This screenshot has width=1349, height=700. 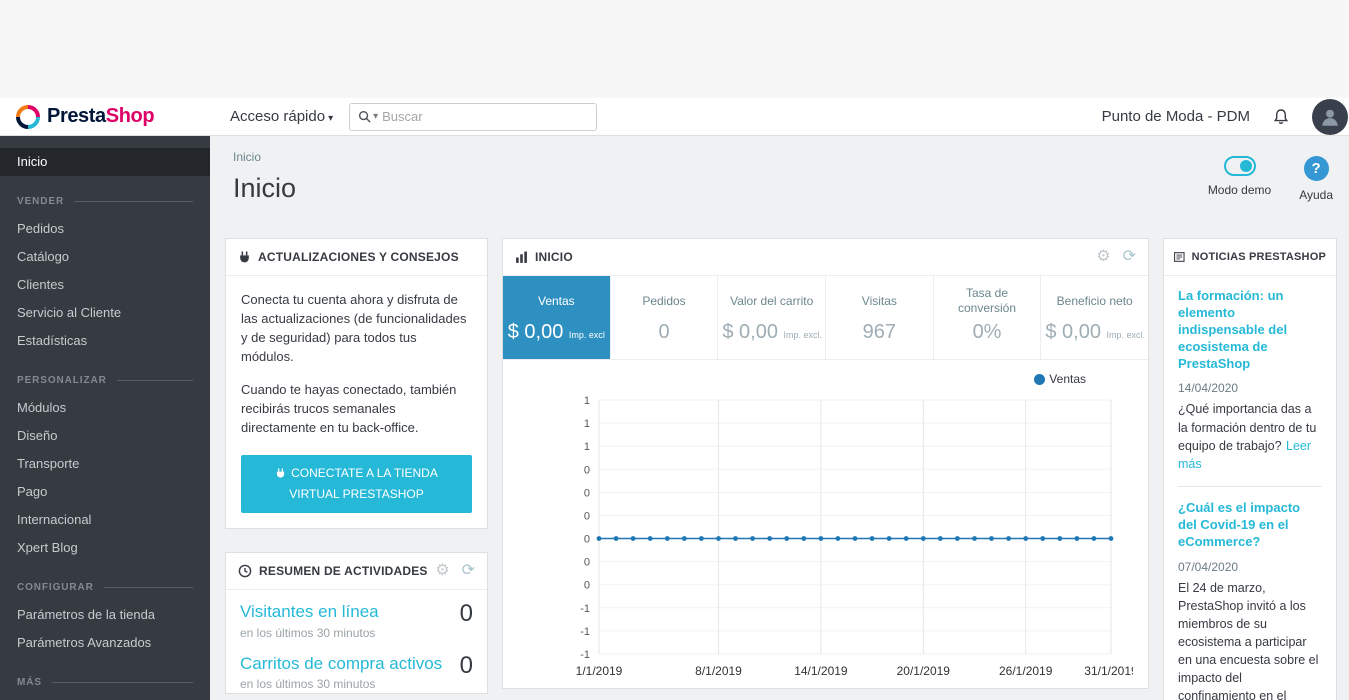 I want to click on clock-icon, so click(x=245, y=571).